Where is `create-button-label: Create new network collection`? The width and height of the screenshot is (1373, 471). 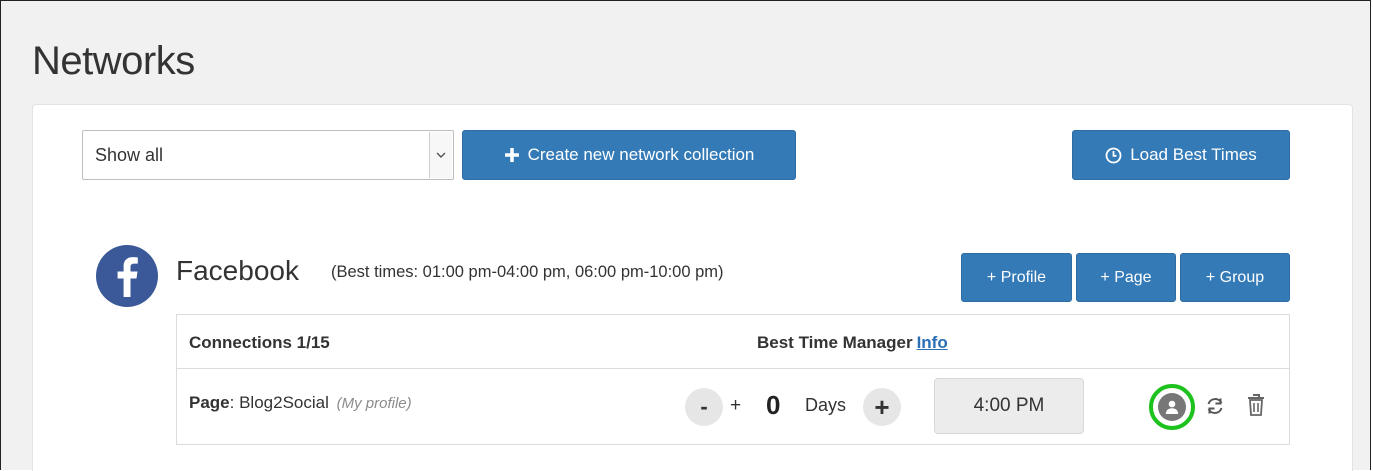
create-button-label: Create new network collection is located at coordinates (641, 154).